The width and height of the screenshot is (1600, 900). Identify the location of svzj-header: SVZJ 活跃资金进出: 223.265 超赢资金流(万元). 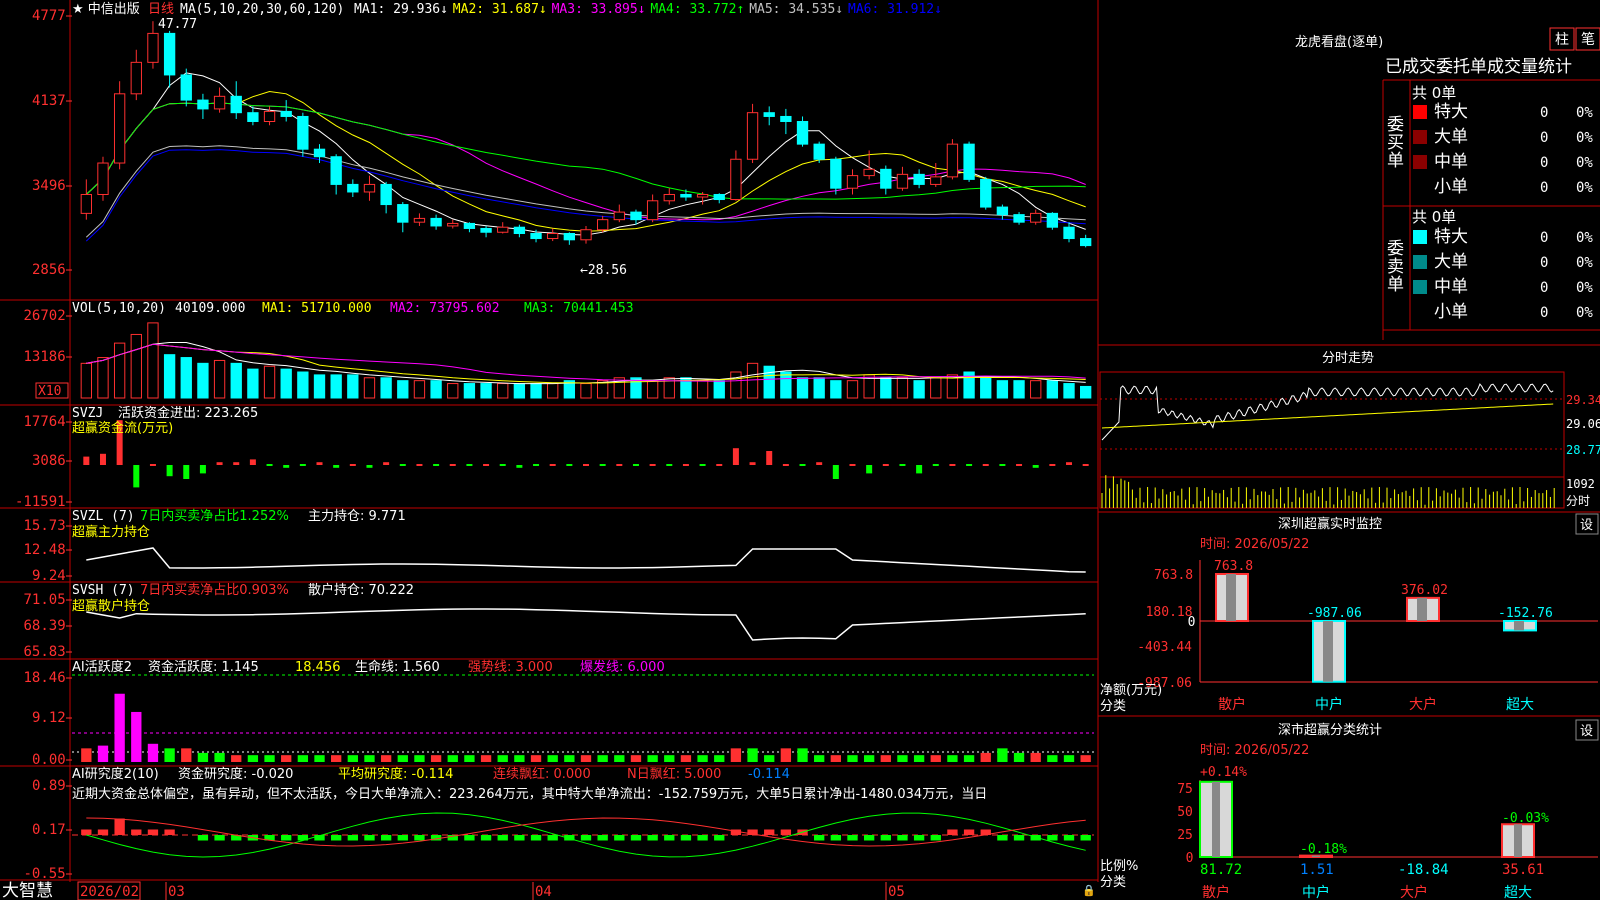
(165, 420).